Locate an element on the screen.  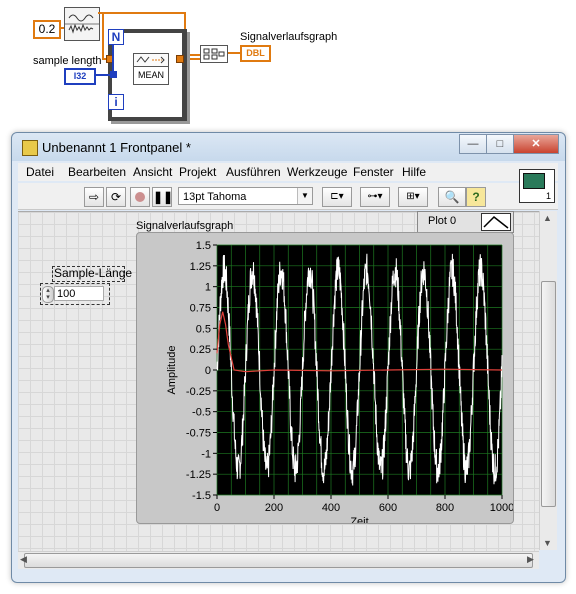
y-tick-label: -1.5 is located at coordinates (201, 496).